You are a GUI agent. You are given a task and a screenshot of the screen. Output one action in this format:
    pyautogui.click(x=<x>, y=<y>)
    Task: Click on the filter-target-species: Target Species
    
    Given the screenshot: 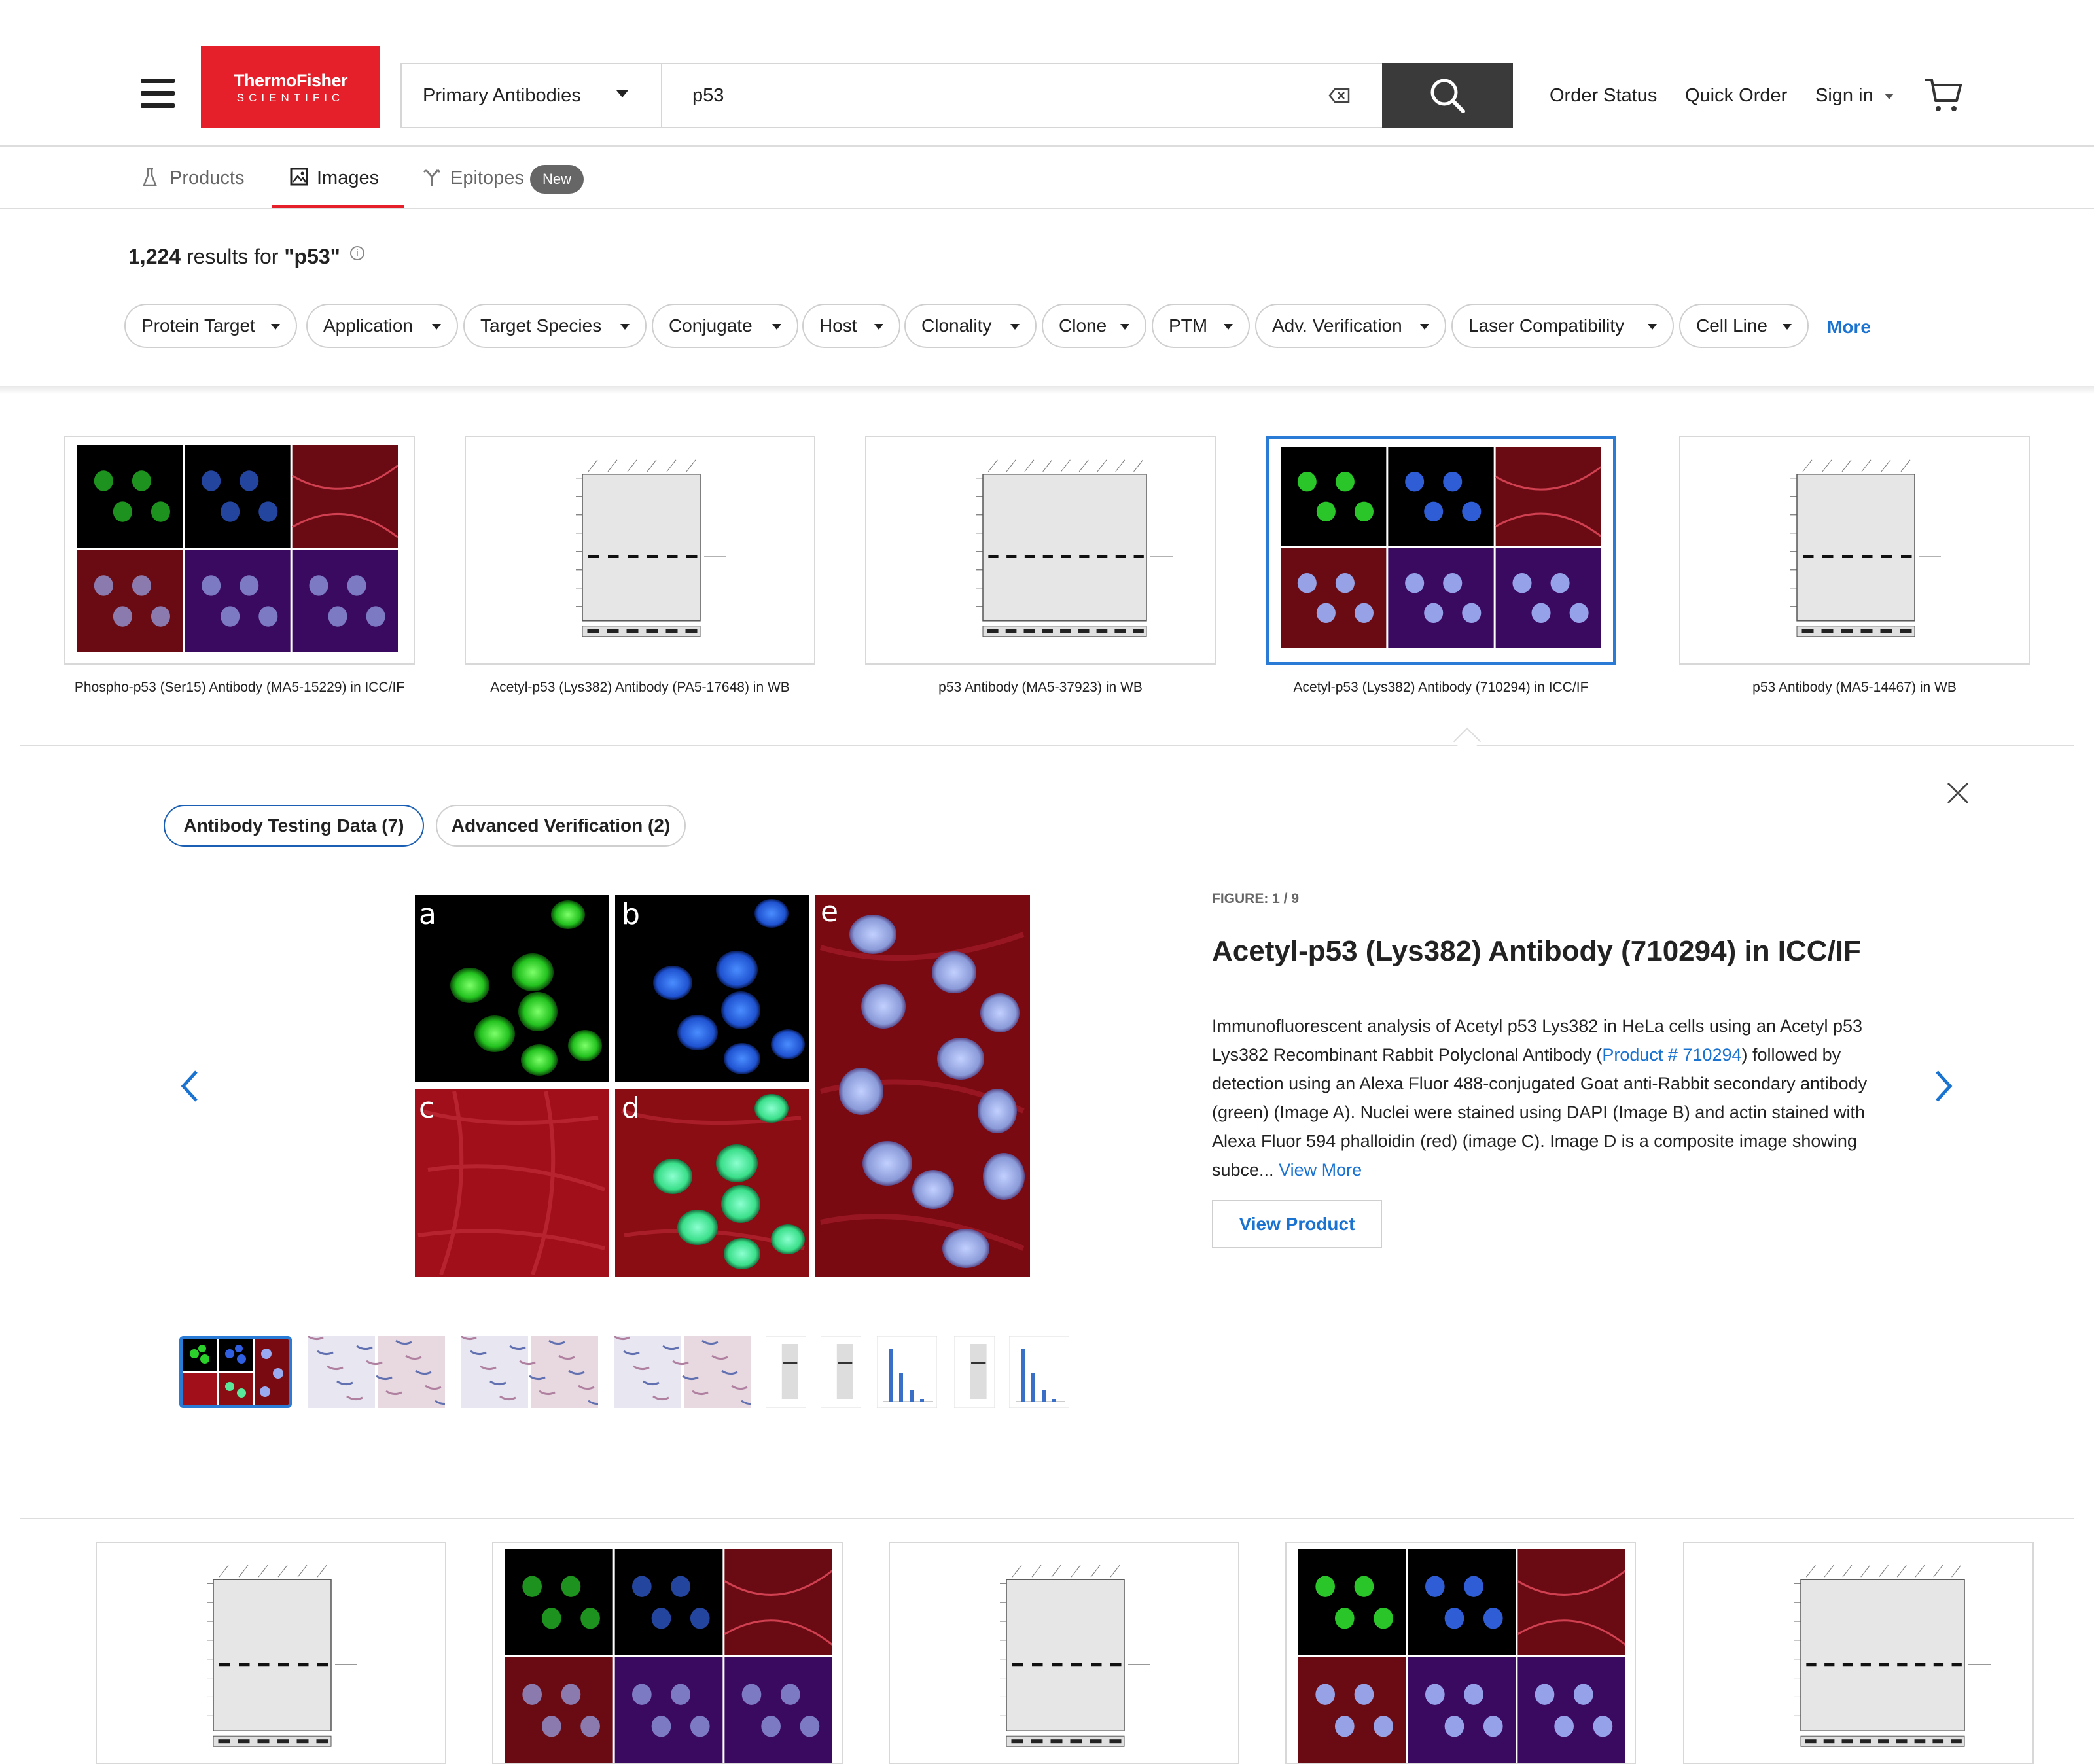 What is the action you would take?
    pyautogui.click(x=555, y=326)
    